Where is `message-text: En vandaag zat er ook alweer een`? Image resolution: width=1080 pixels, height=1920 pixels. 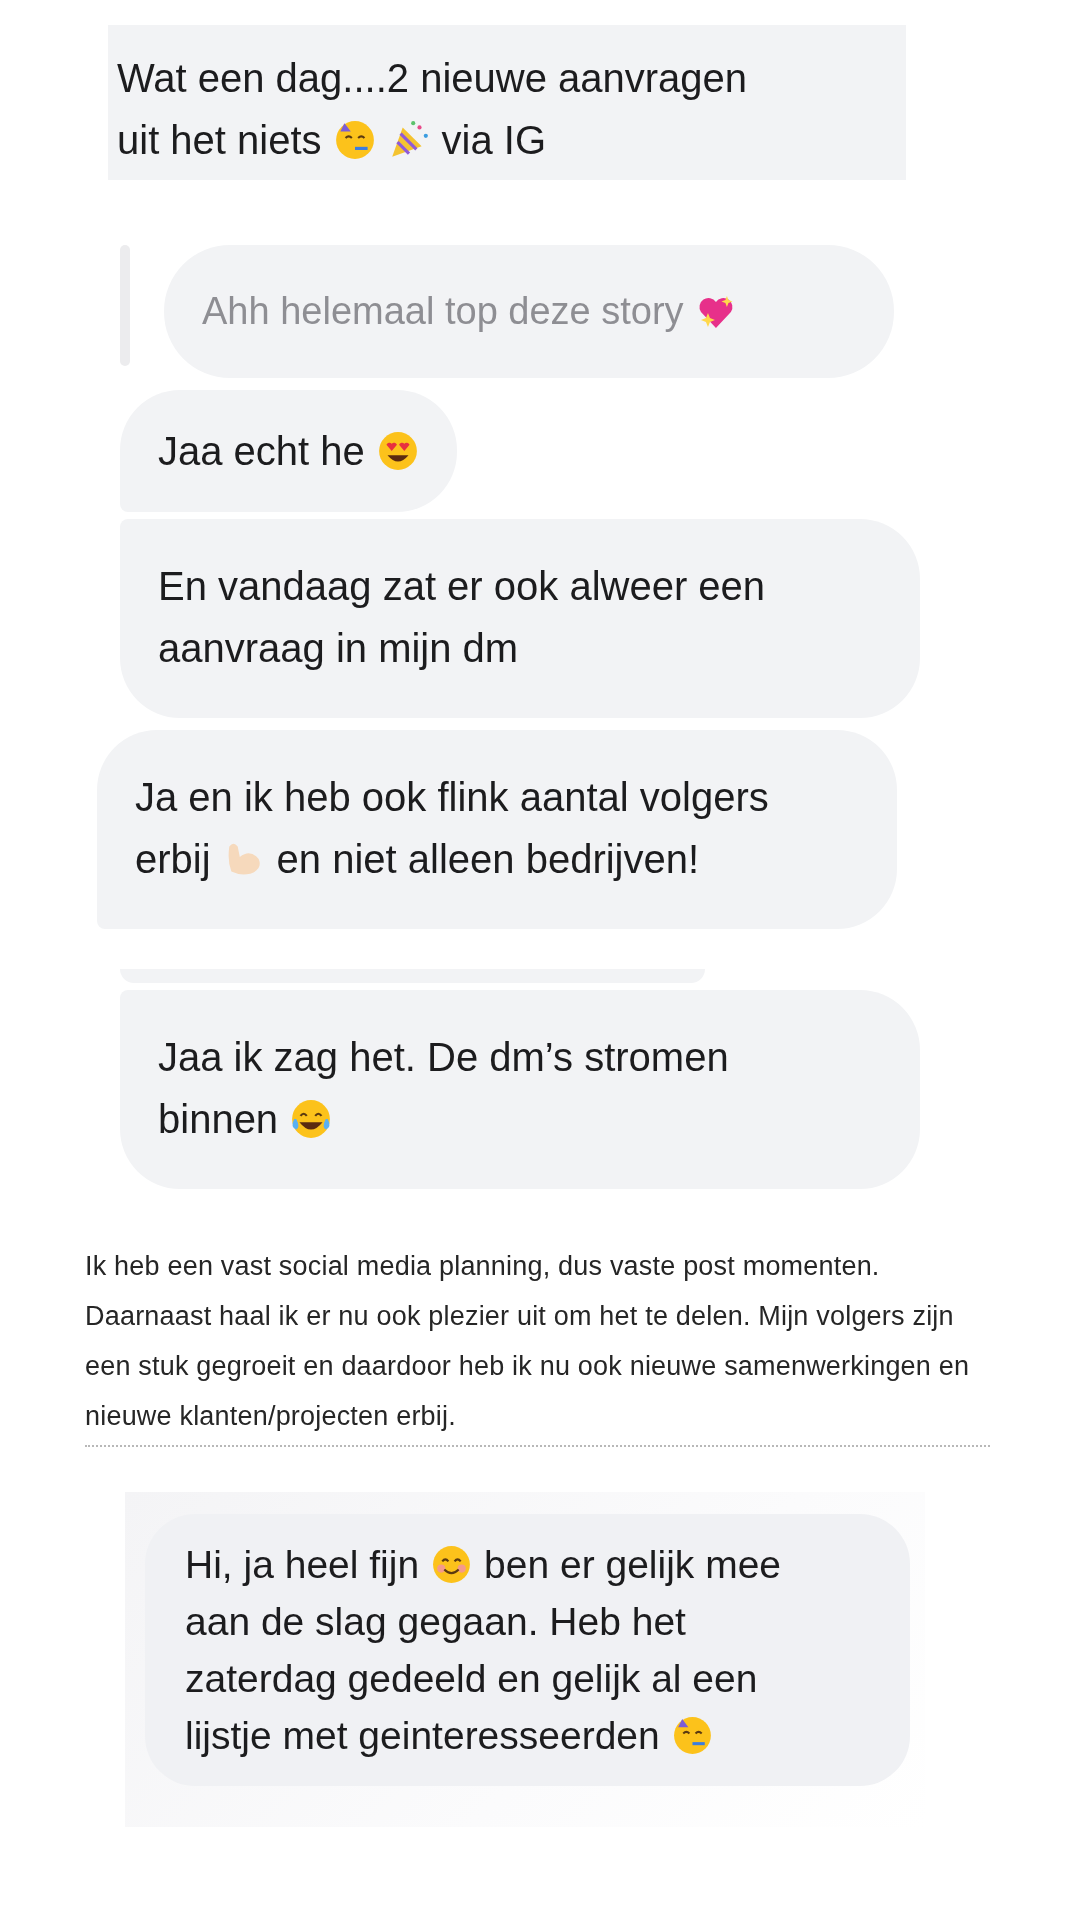 message-text: En vandaag zat er ook alweer een is located at coordinates (462, 586).